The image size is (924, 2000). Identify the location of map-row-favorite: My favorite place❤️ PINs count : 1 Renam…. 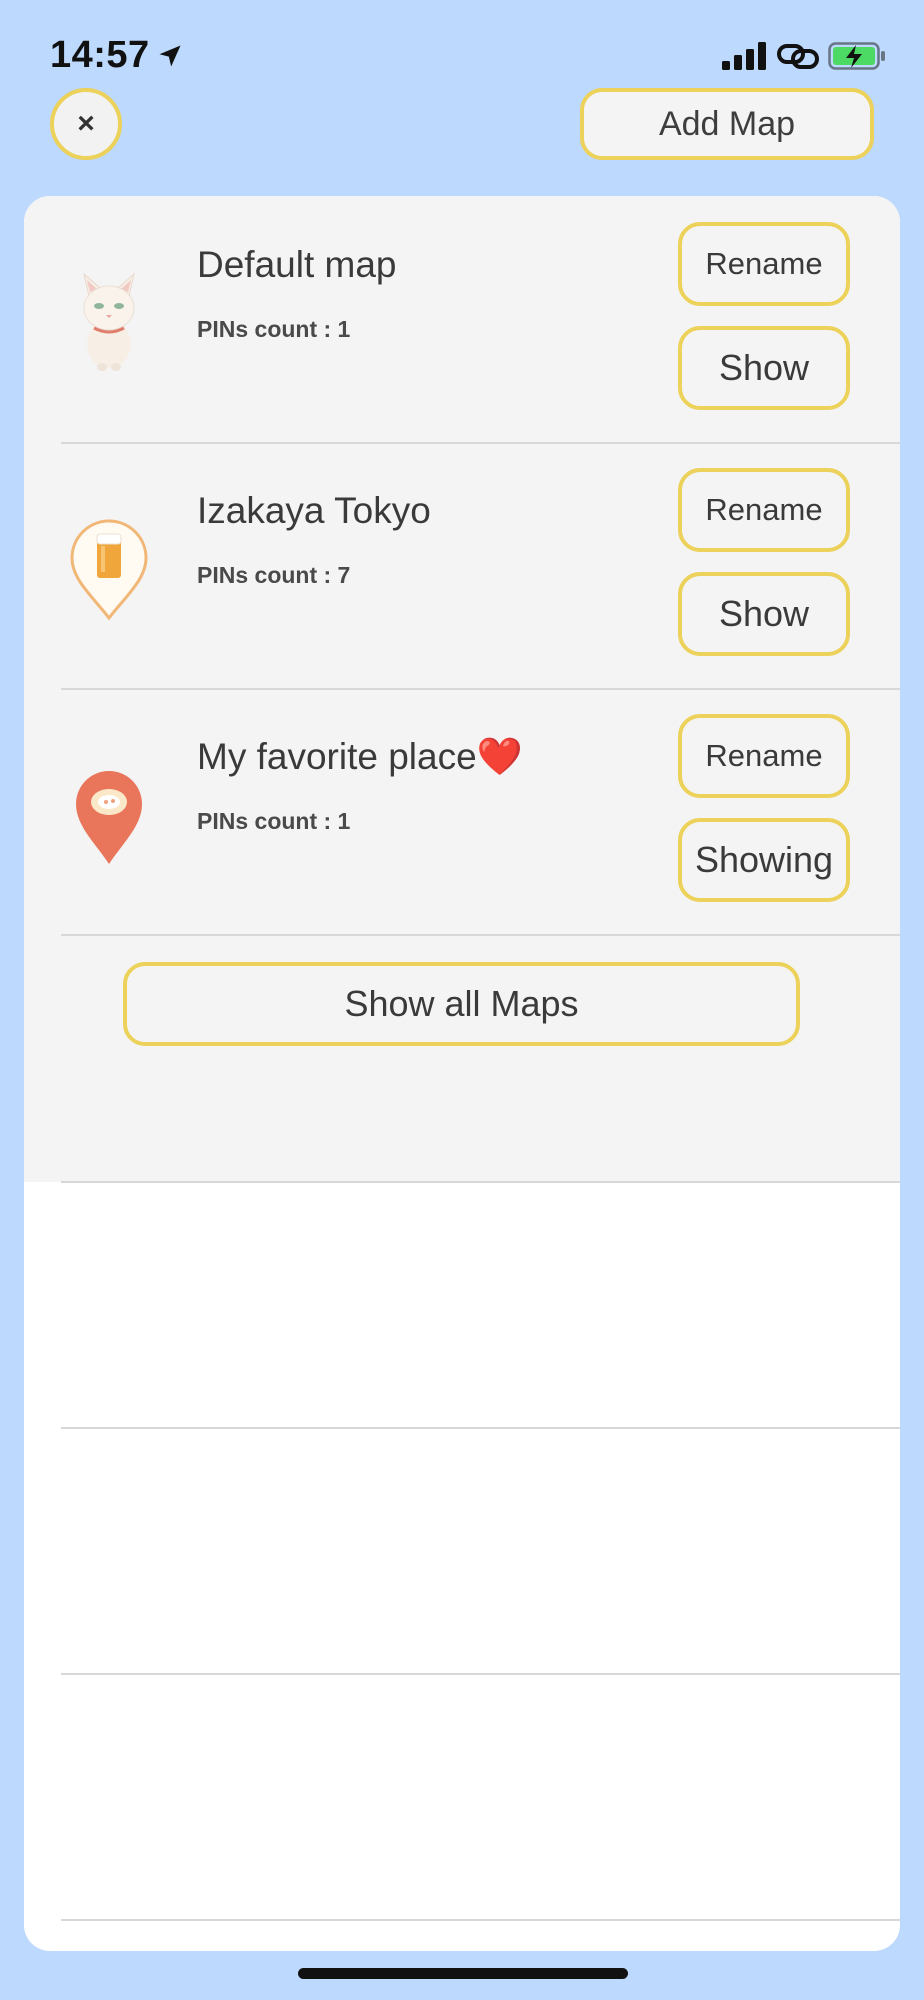
(462, 812).